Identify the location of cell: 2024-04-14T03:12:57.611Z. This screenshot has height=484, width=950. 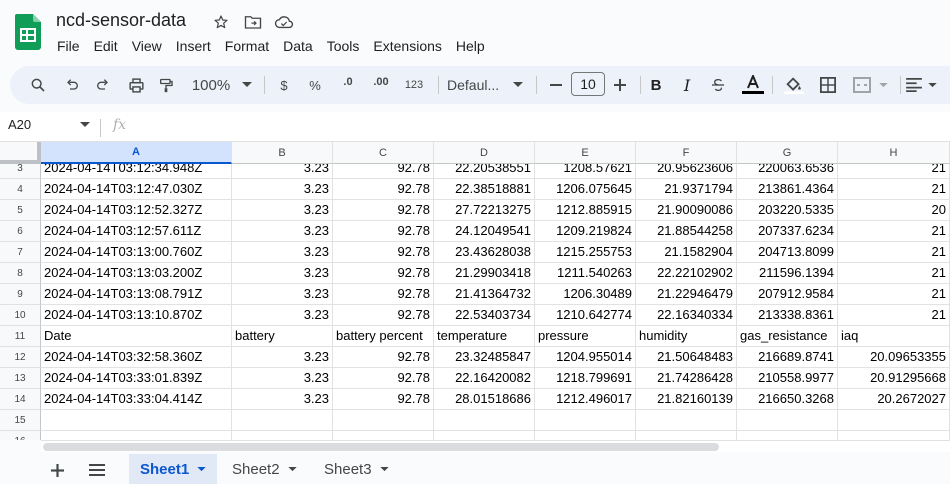
(136, 231).